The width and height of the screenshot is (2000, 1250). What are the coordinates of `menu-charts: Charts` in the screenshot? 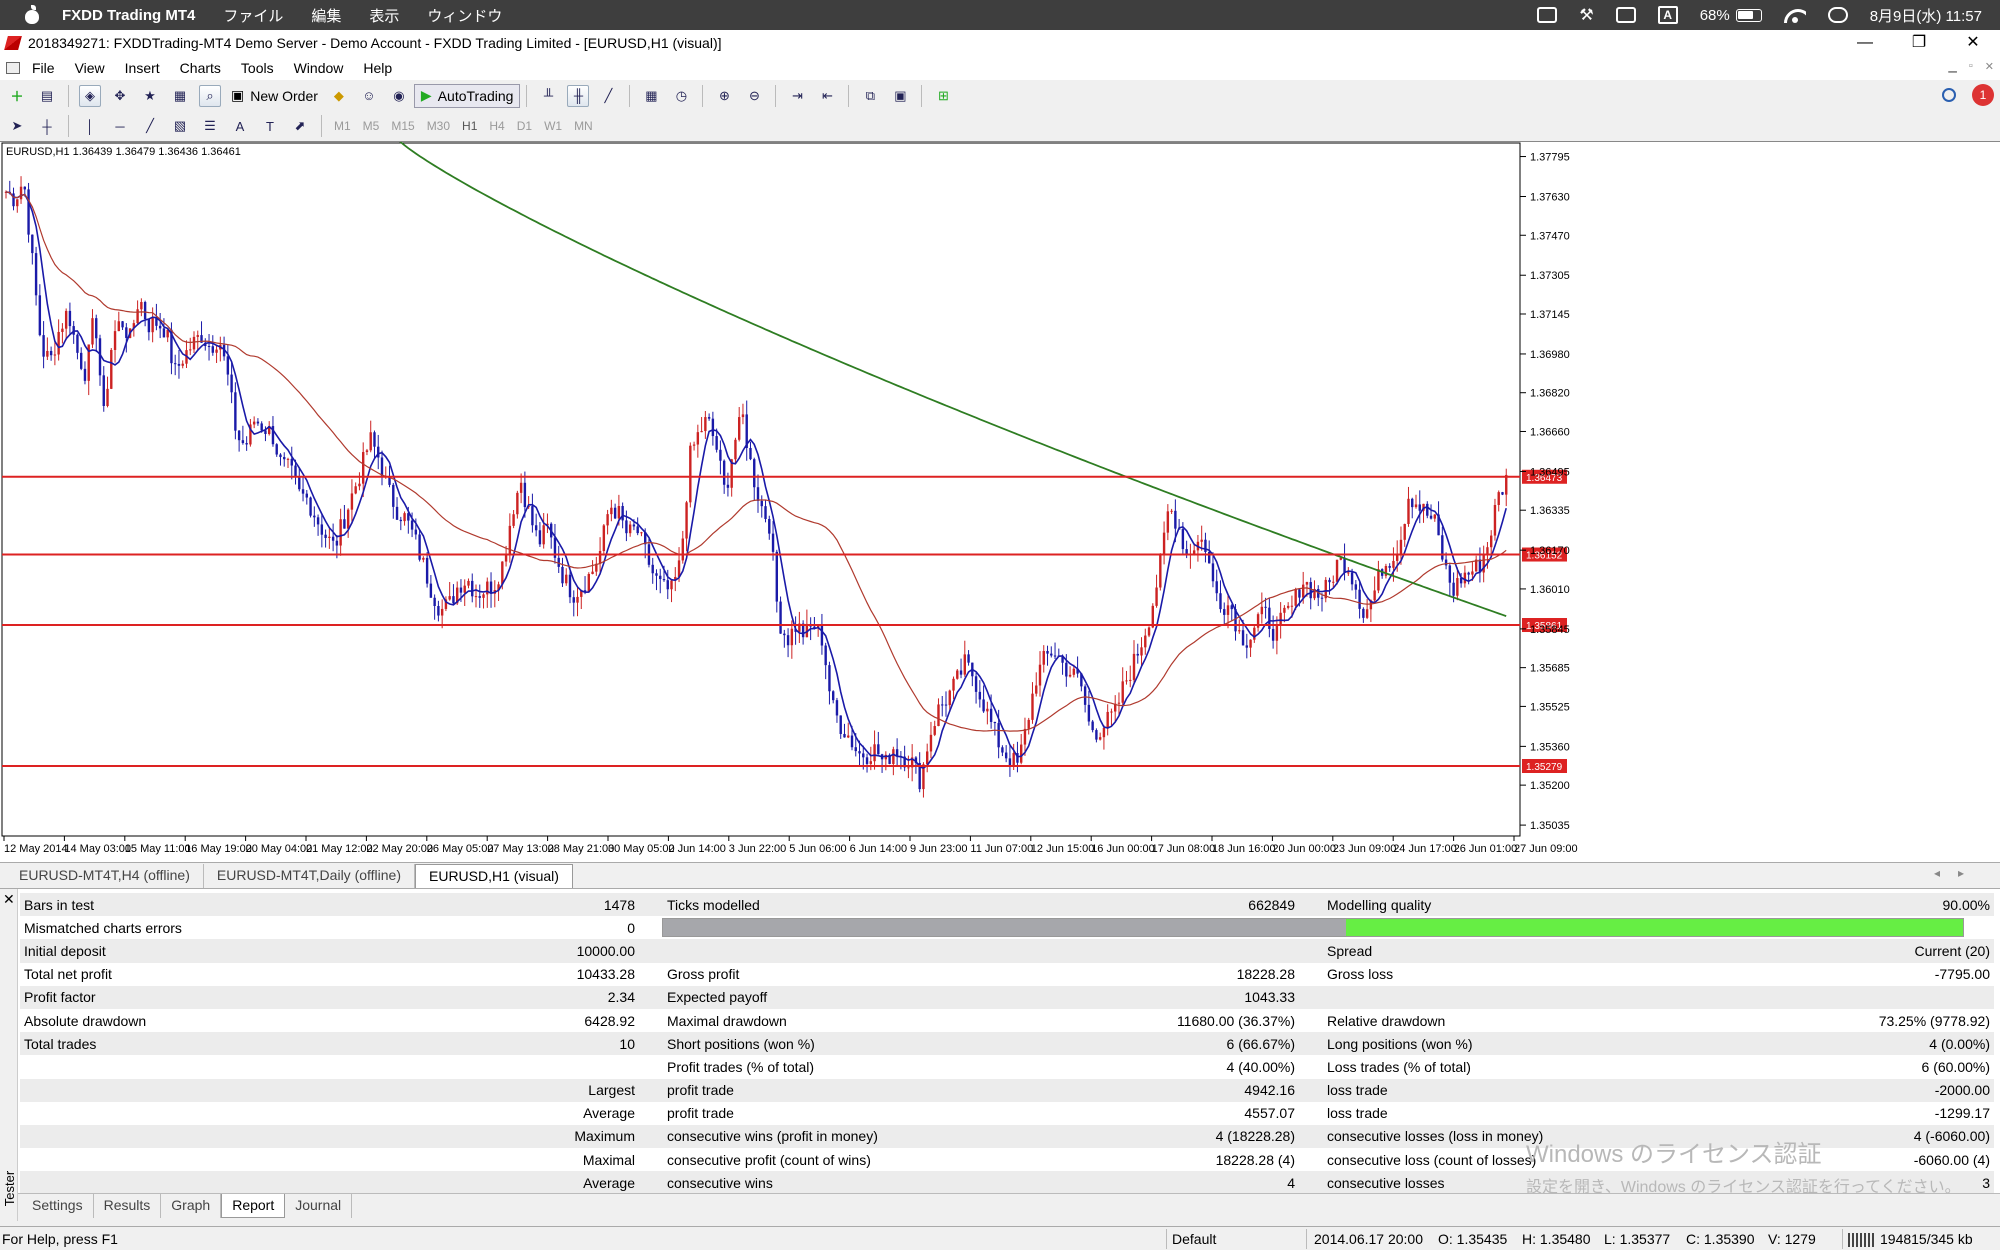 It's located at (200, 68).